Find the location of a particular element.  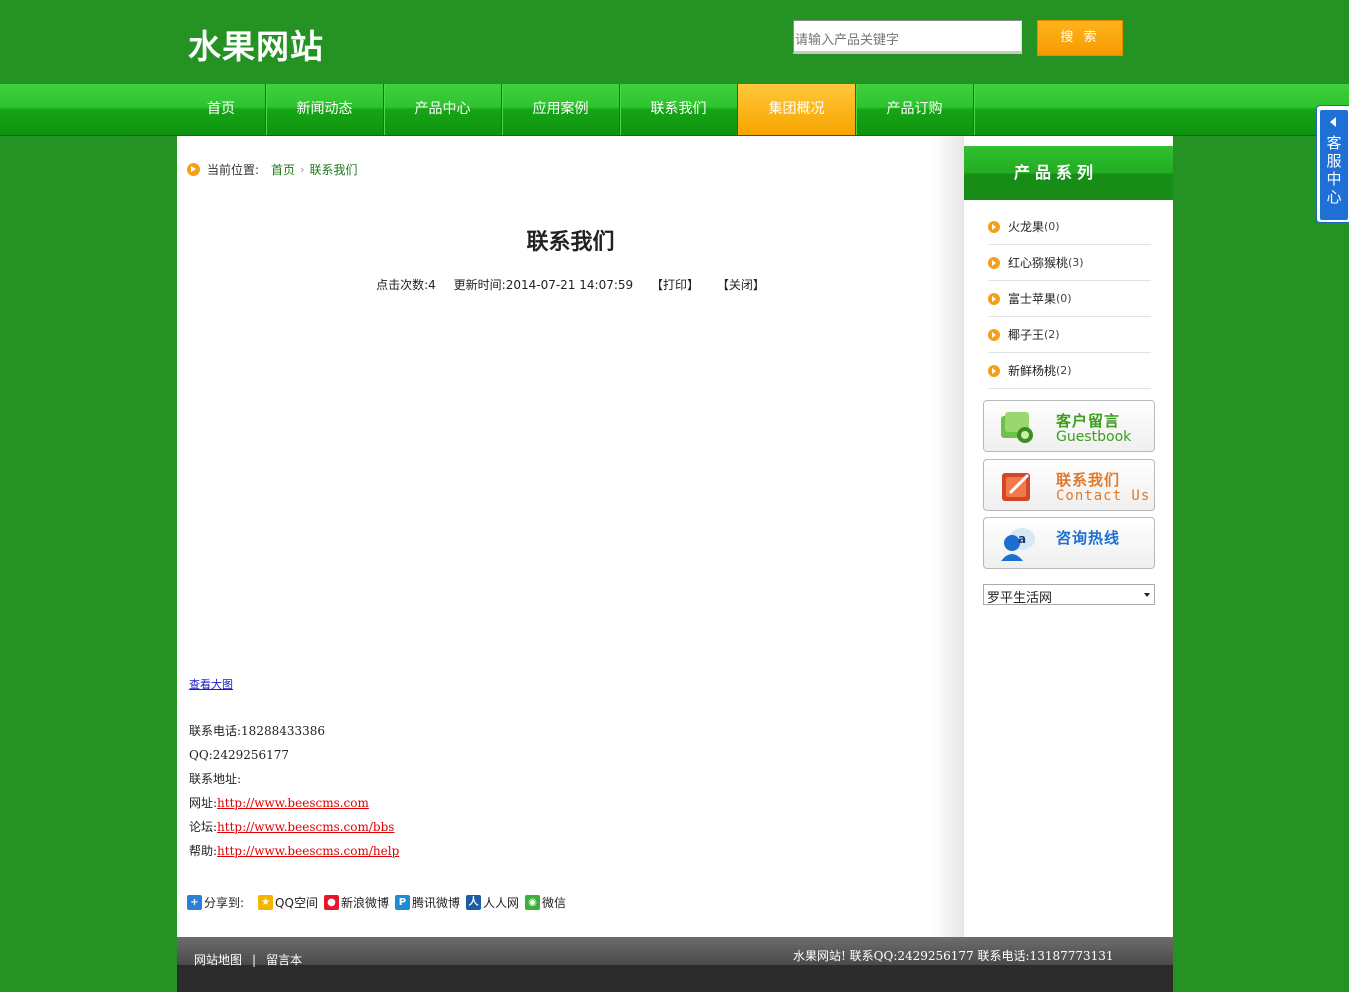

page-title: 联系我们 is located at coordinates (570, 242).